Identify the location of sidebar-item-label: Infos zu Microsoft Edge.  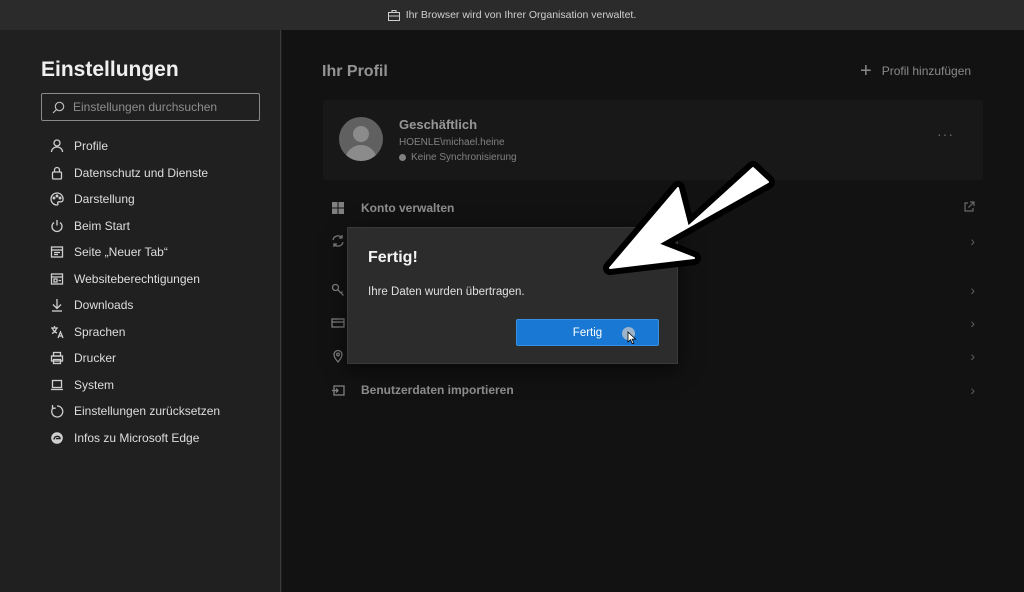
(137, 437).